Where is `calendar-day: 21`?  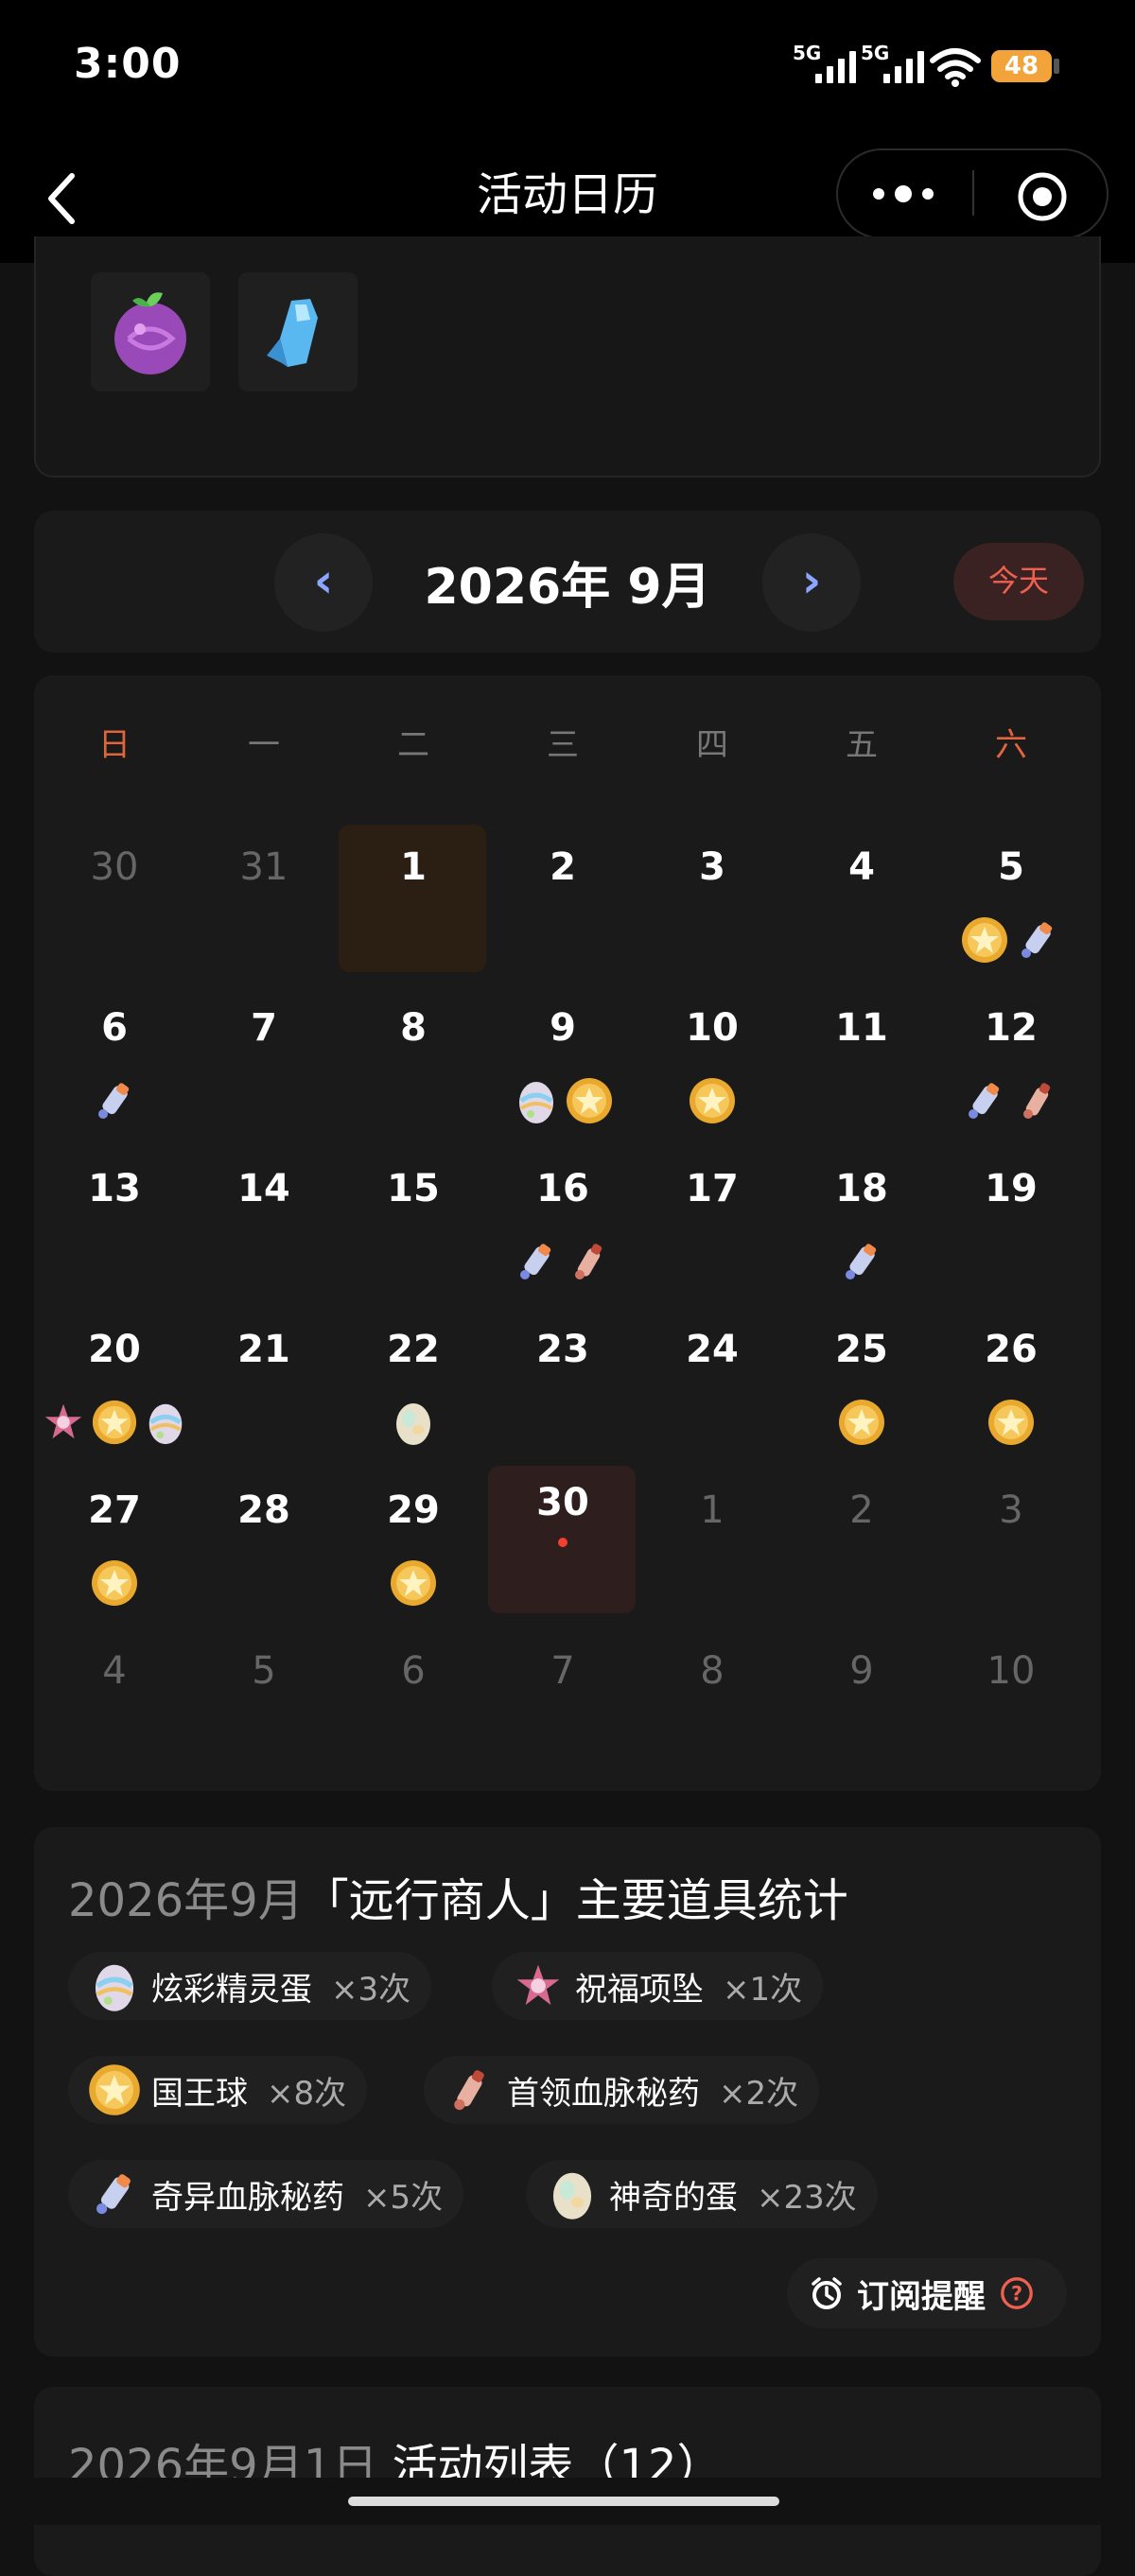 calendar-day: 21 is located at coordinates (264, 1349).